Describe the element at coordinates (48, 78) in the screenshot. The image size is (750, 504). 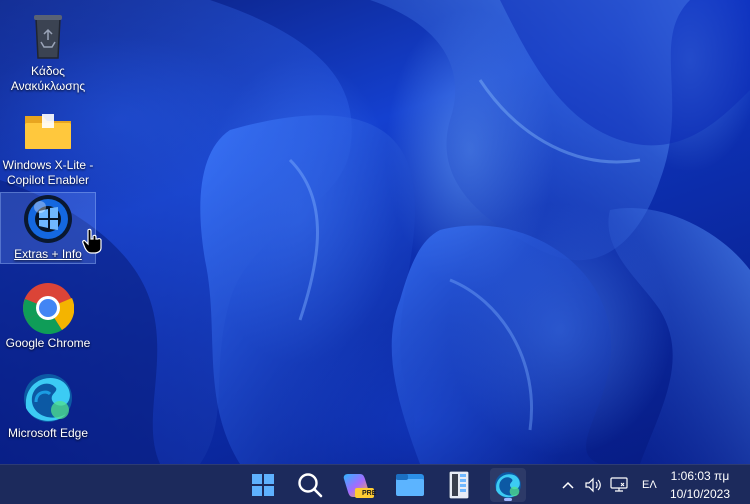
I see `desktop-icon-label: Κάδος Ανακύκλωσης` at that location.